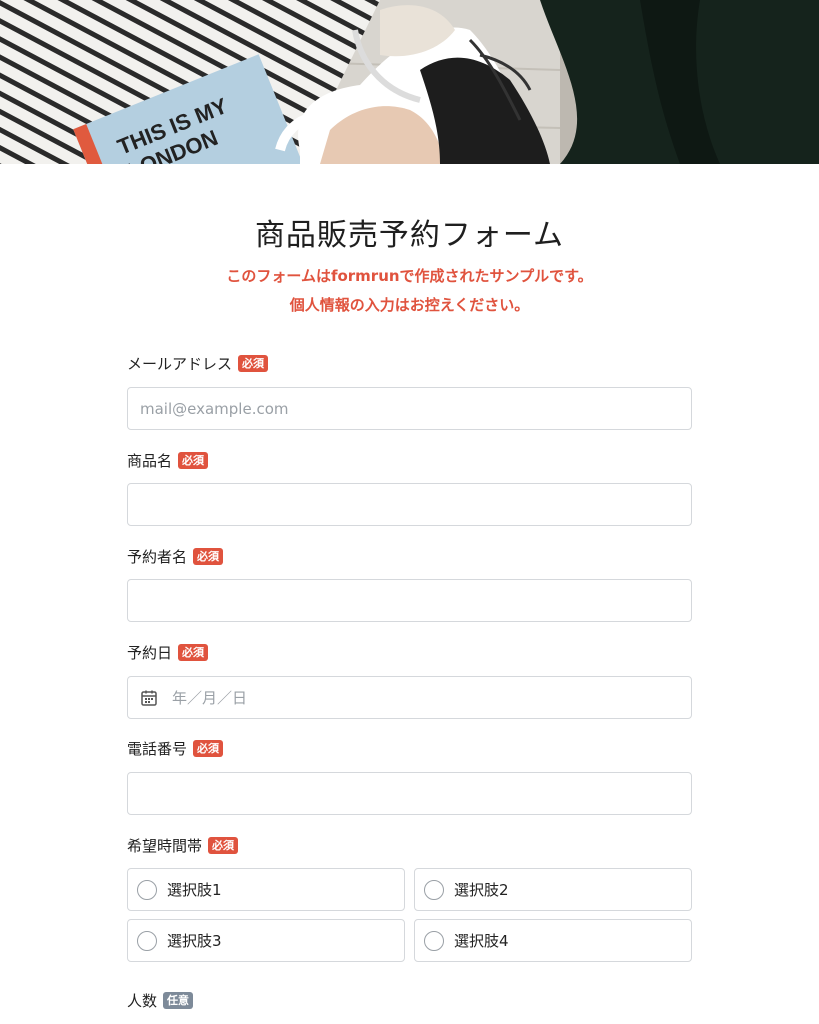 This screenshot has height=1024, width=819. I want to click on phone-label: 電話番号 必須, so click(175, 748).